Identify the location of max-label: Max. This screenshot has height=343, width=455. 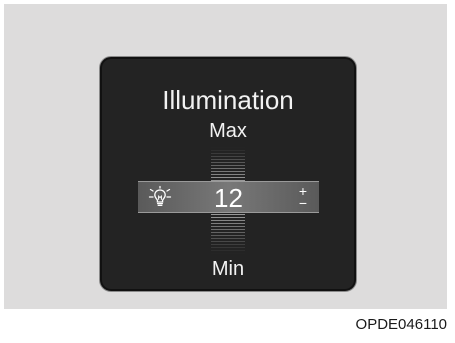
(228, 131).